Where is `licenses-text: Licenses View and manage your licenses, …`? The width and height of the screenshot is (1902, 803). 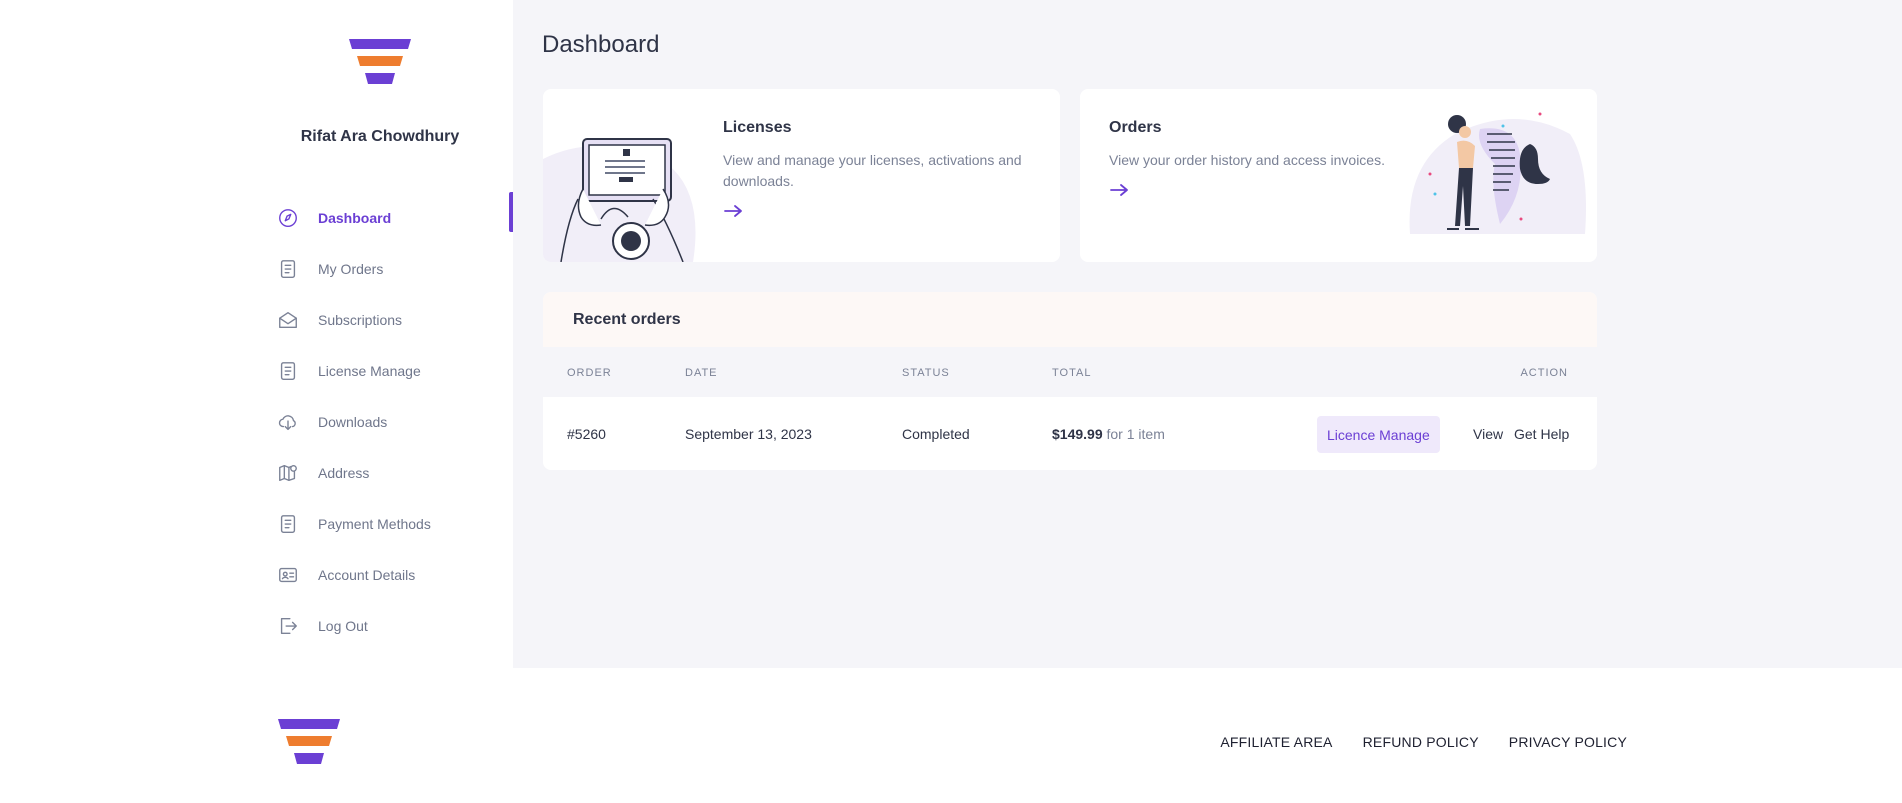 licenses-text: Licenses View and manage your licenses, … is located at coordinates (878, 171).